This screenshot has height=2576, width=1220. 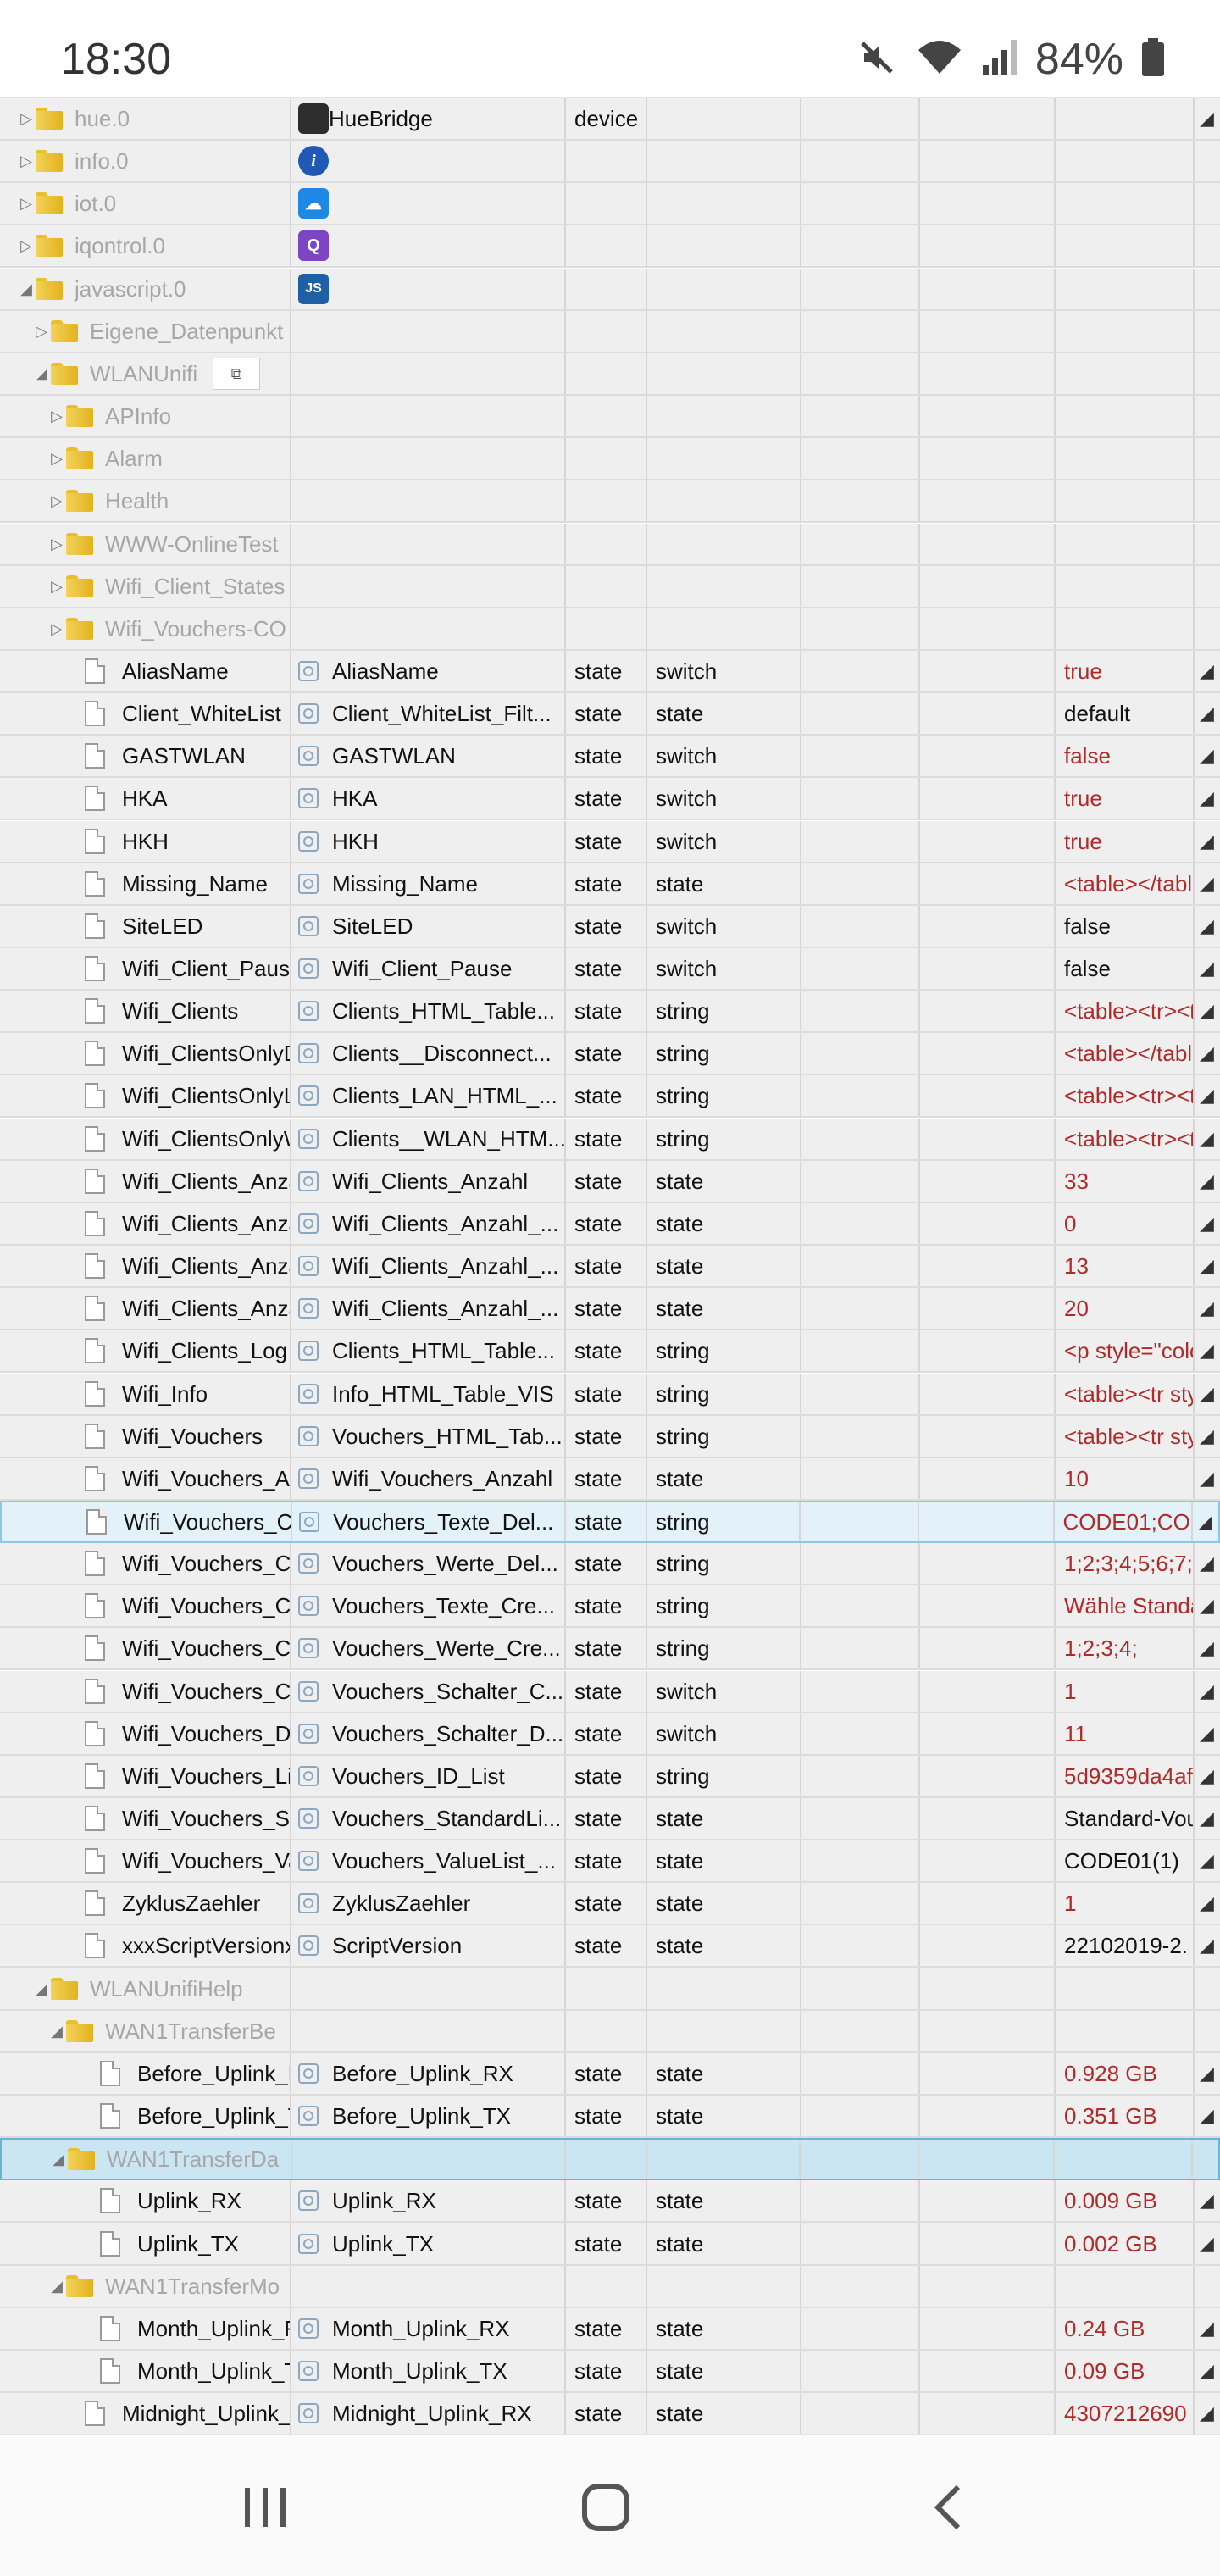 What do you see at coordinates (145, 2371) in the screenshot?
I see `id-cell: Month_Uplink_T` at bounding box center [145, 2371].